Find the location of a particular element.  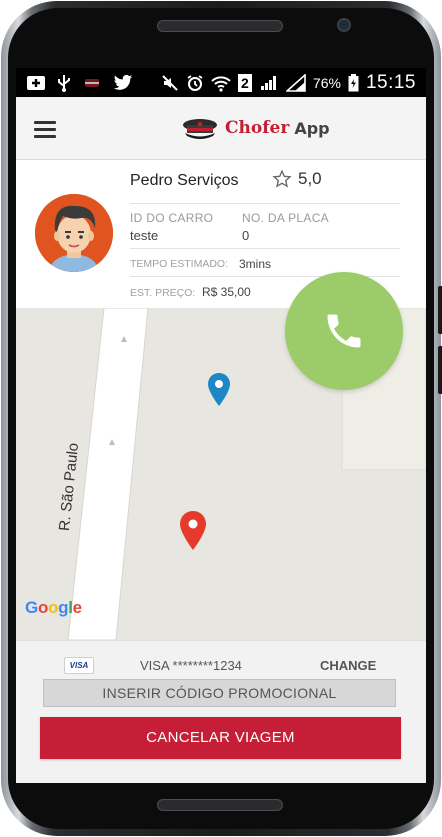

phone-icon is located at coordinates (344, 331).